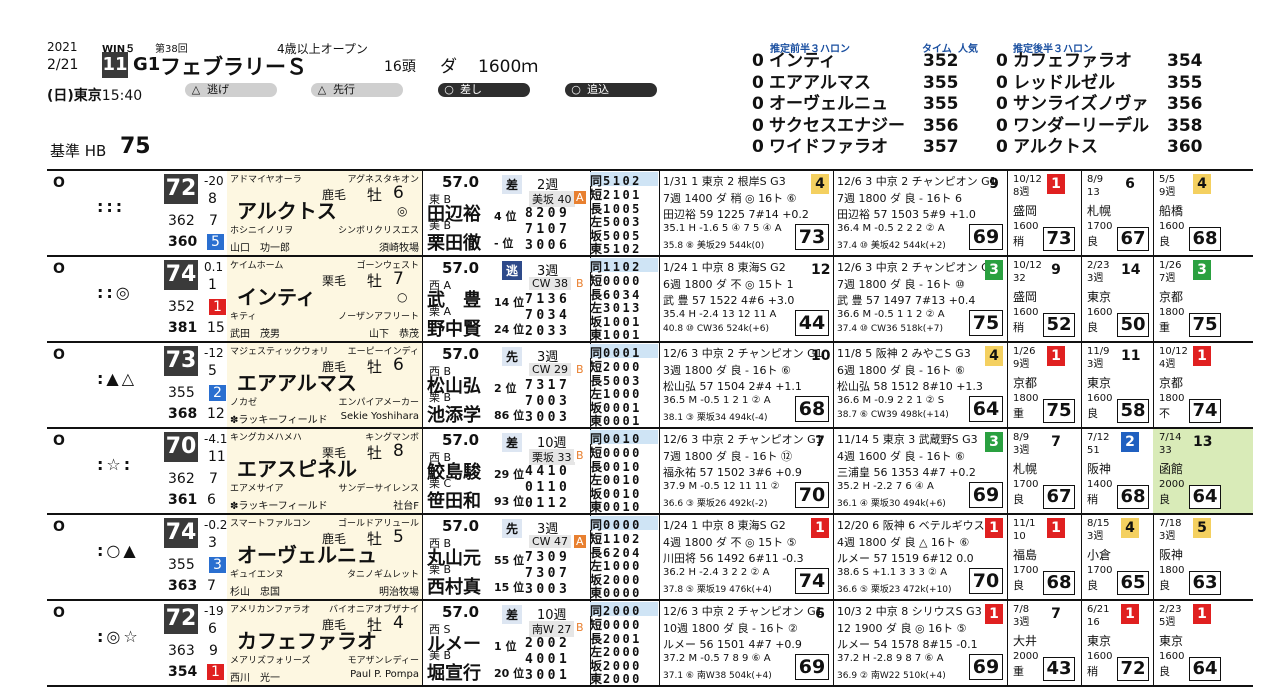 The height and width of the screenshot is (687, 1262). I want to click on recent-race-place: 14, so click(1131, 270).